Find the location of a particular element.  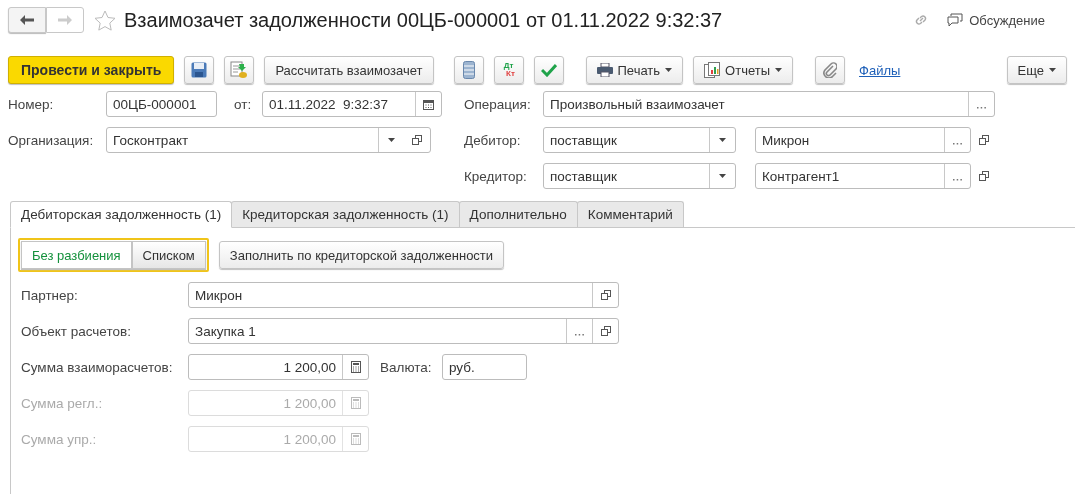

mode-button: Списком is located at coordinates (168, 255).